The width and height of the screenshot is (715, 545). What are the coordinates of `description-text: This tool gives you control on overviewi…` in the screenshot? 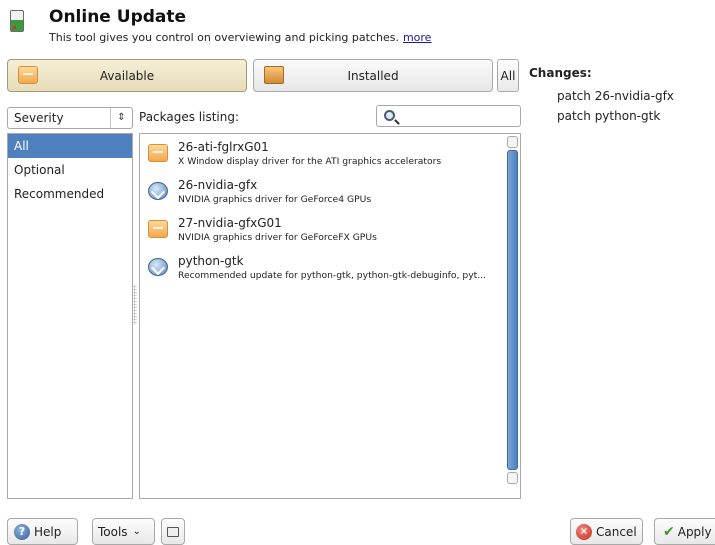 It's located at (224, 37).